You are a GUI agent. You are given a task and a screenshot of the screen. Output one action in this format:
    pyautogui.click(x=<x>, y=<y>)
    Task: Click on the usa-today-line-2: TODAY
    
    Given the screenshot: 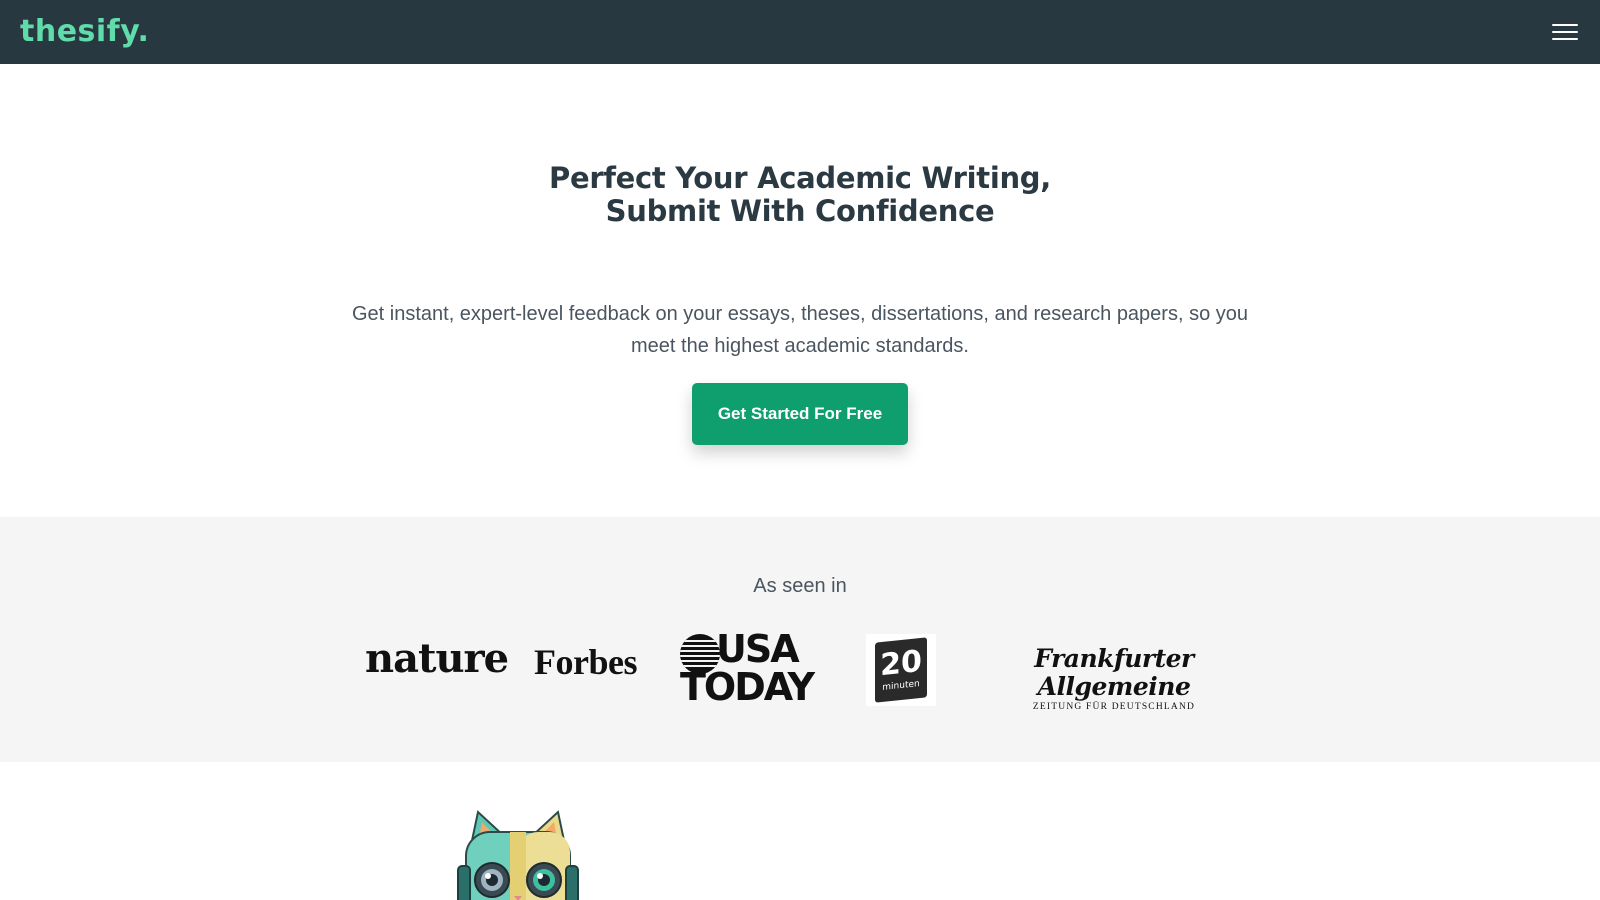 What is the action you would take?
    pyautogui.click(x=747, y=687)
    